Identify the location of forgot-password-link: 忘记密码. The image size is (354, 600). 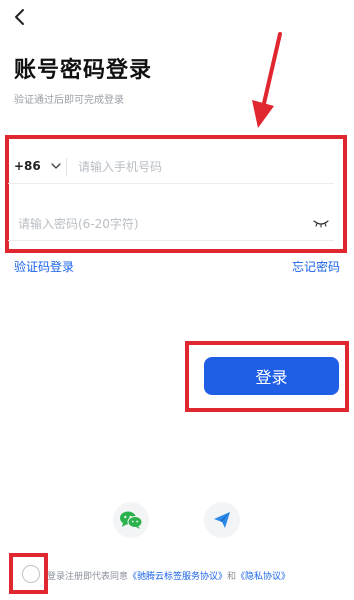
(316, 266).